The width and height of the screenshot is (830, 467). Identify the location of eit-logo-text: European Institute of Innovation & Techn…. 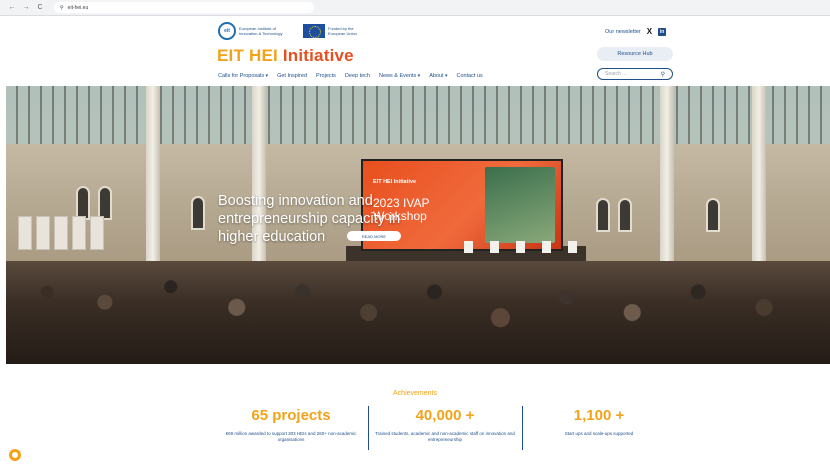
(261, 31).